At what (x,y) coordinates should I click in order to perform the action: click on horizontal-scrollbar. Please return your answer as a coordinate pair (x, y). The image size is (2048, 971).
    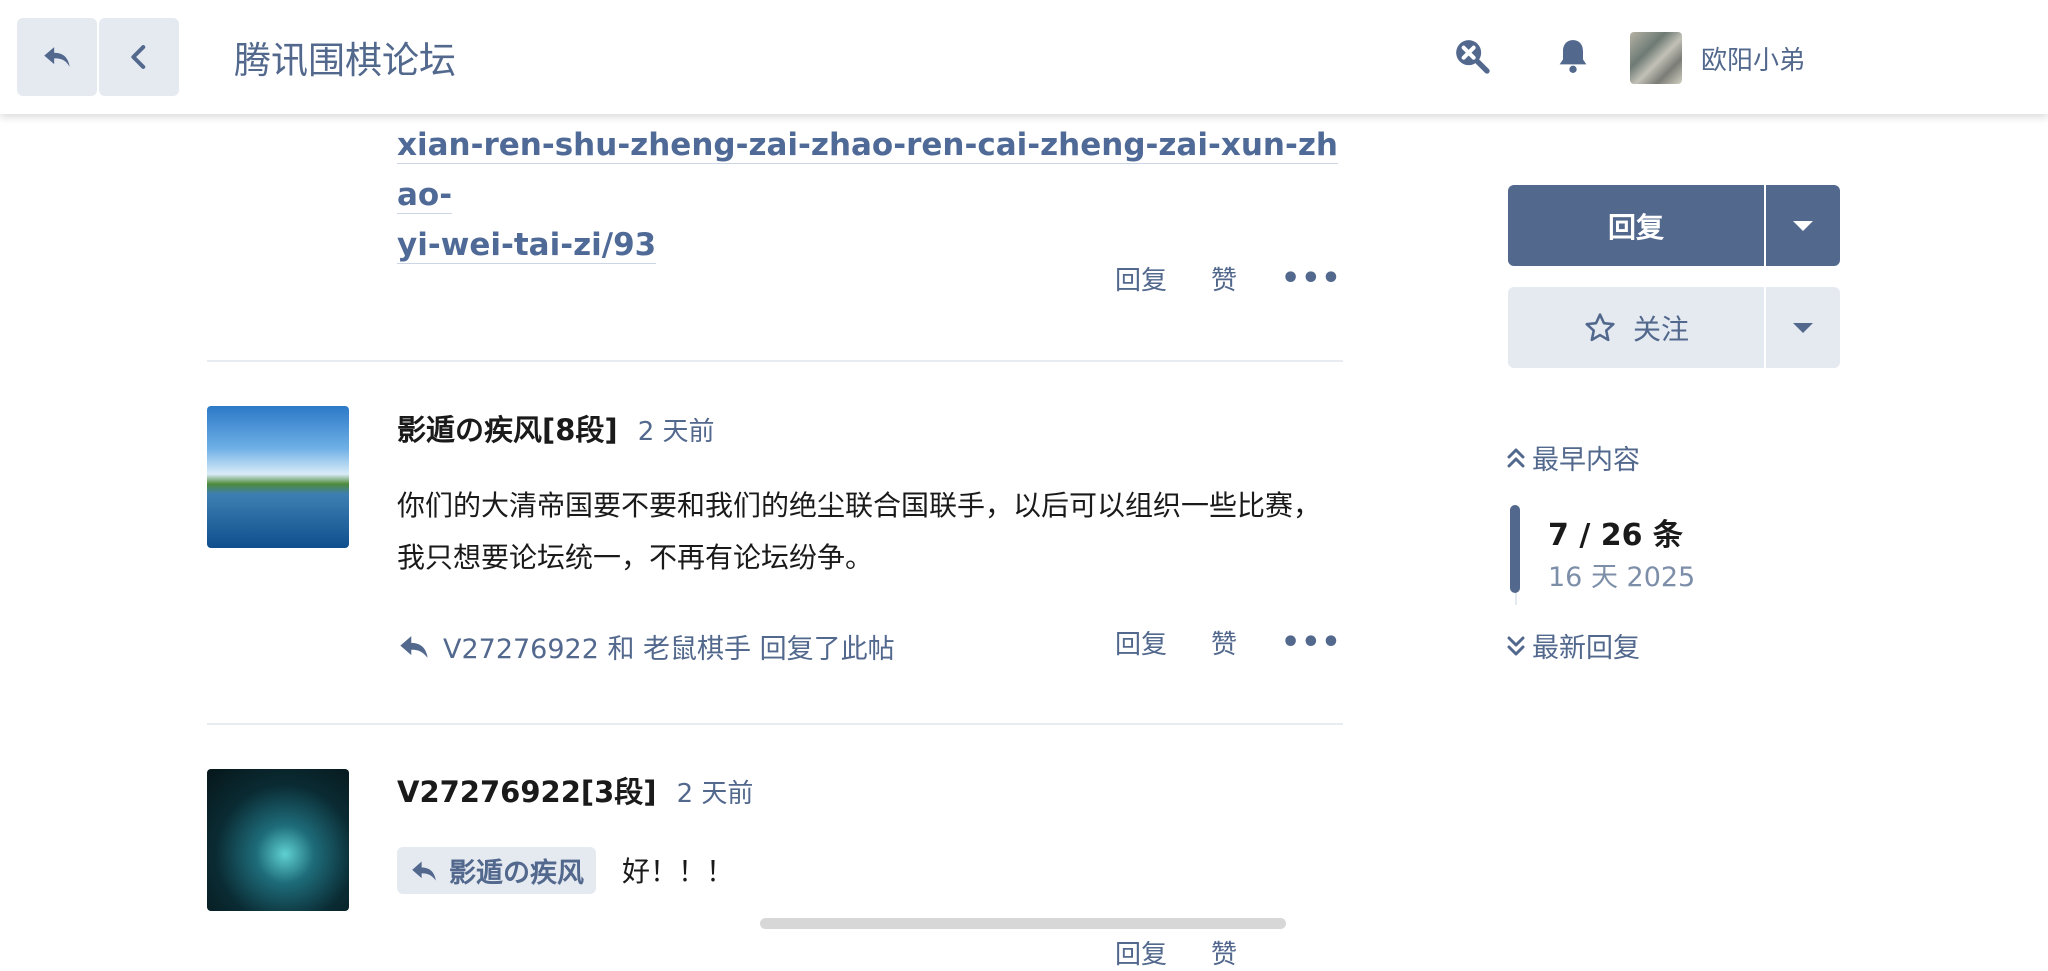
    Looking at the image, I should click on (1023, 923).